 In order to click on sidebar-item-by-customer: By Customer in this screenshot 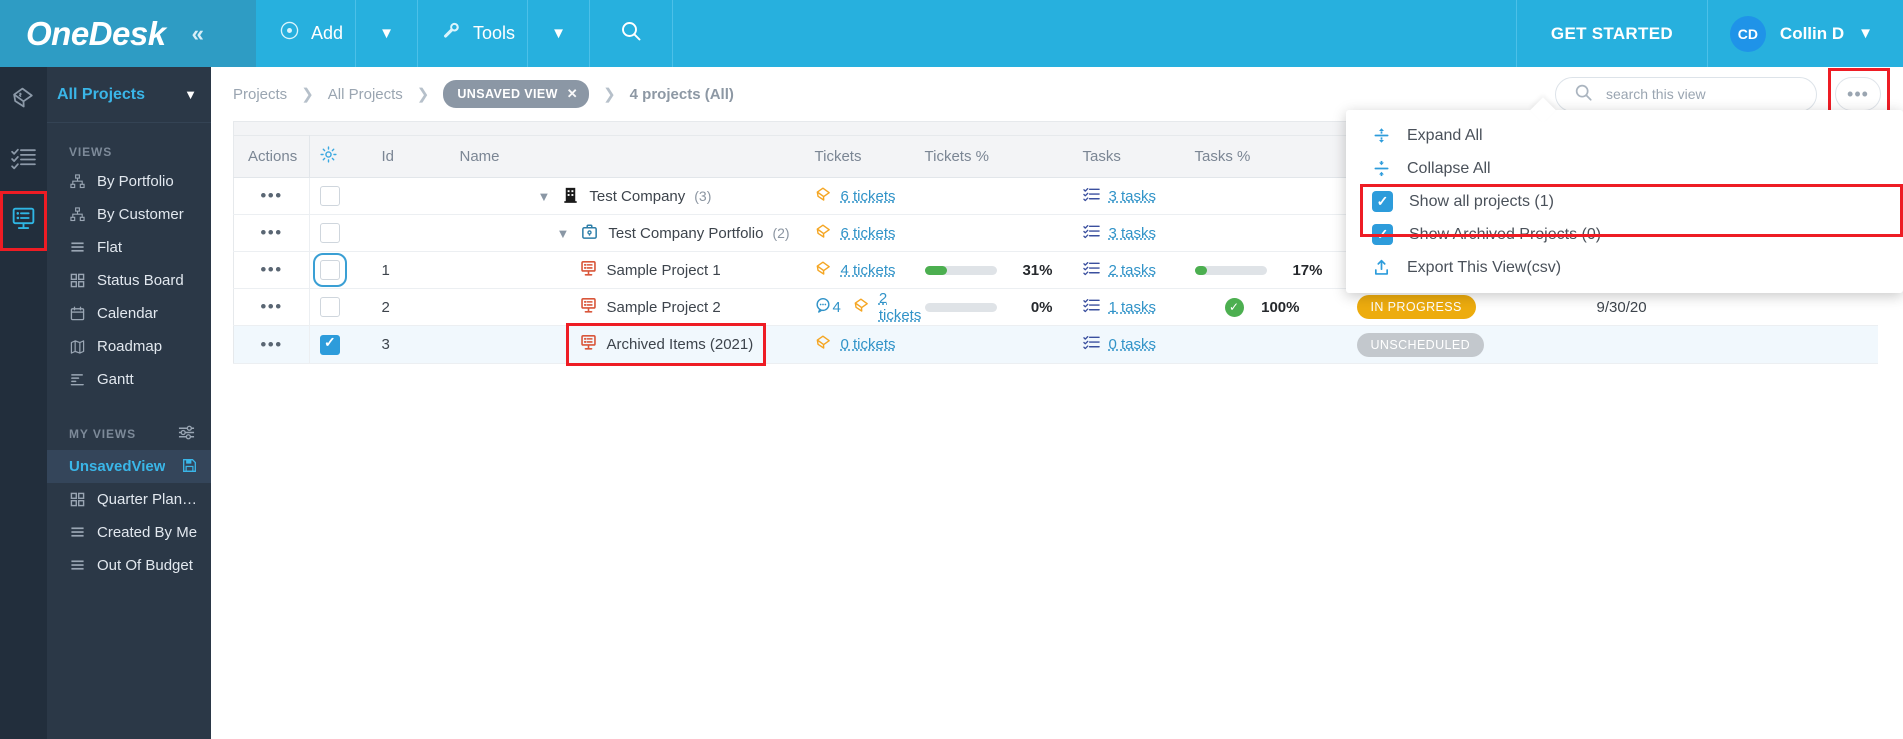, I will do `click(129, 214)`.